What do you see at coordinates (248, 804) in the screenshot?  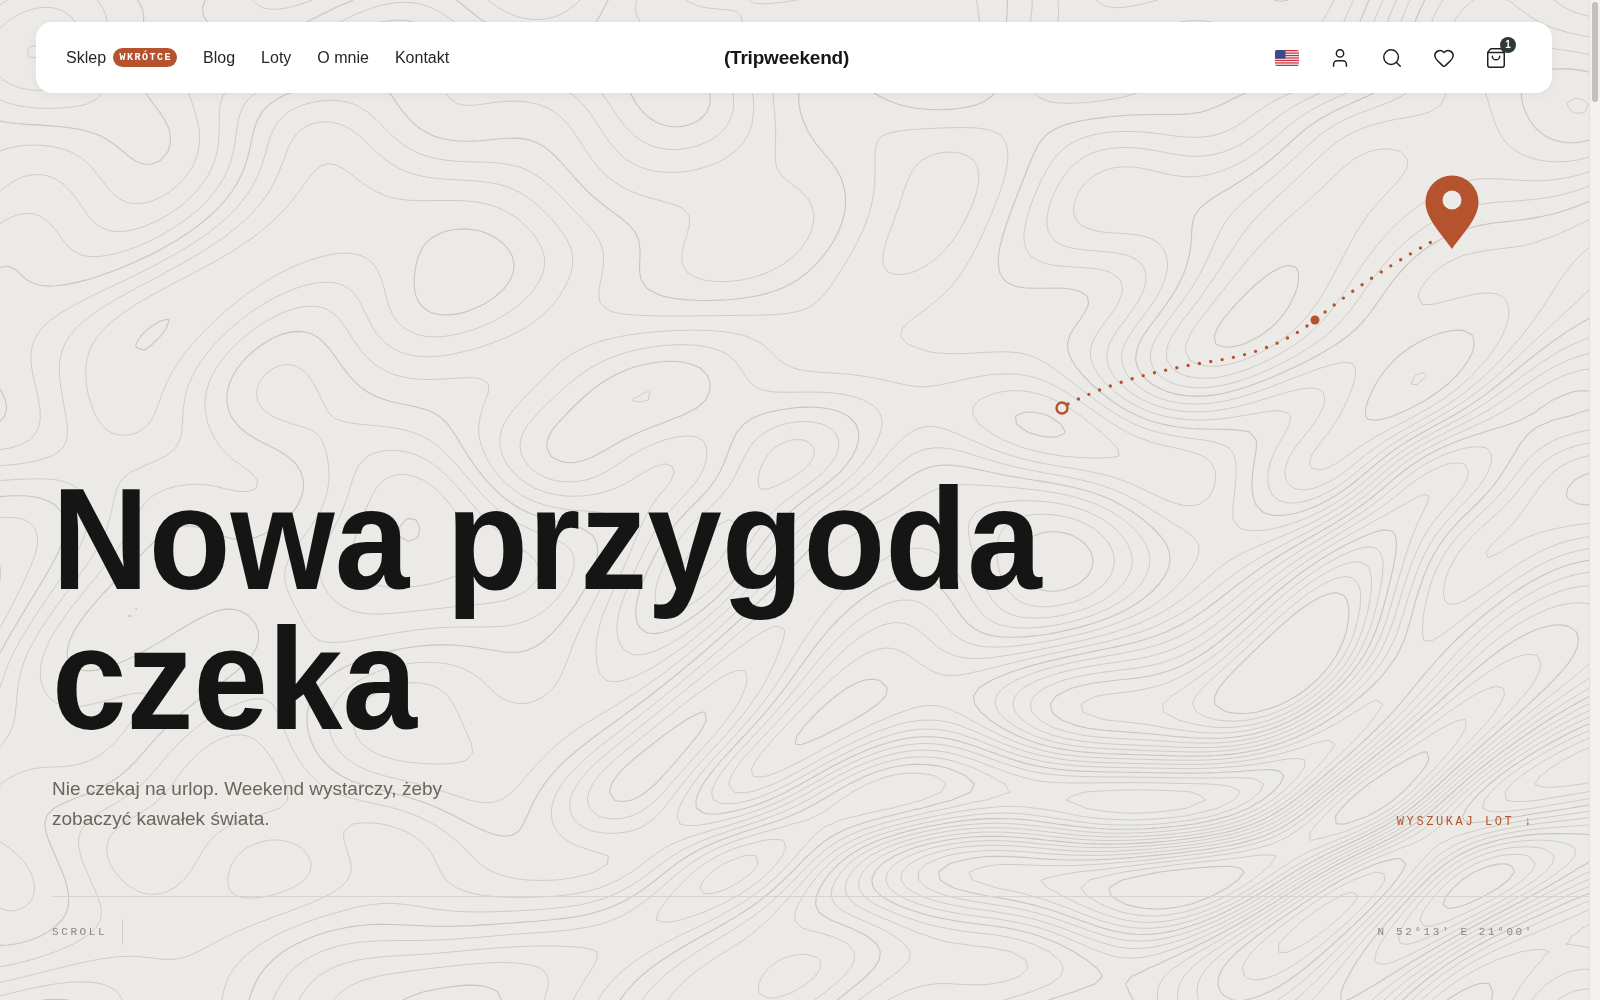 I see `hero-subtitle: Nie czekaj na urlop. Weekend wystarczy, żeby zobaczyć kawałek świata.` at bounding box center [248, 804].